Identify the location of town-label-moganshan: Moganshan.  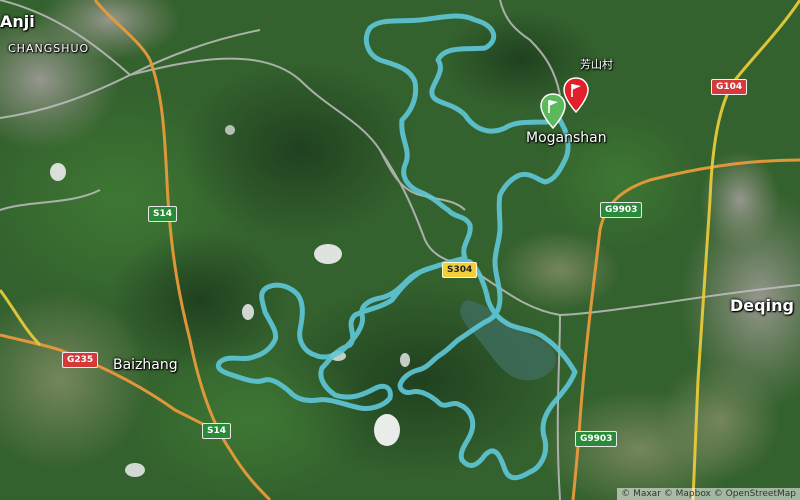
(566, 138).